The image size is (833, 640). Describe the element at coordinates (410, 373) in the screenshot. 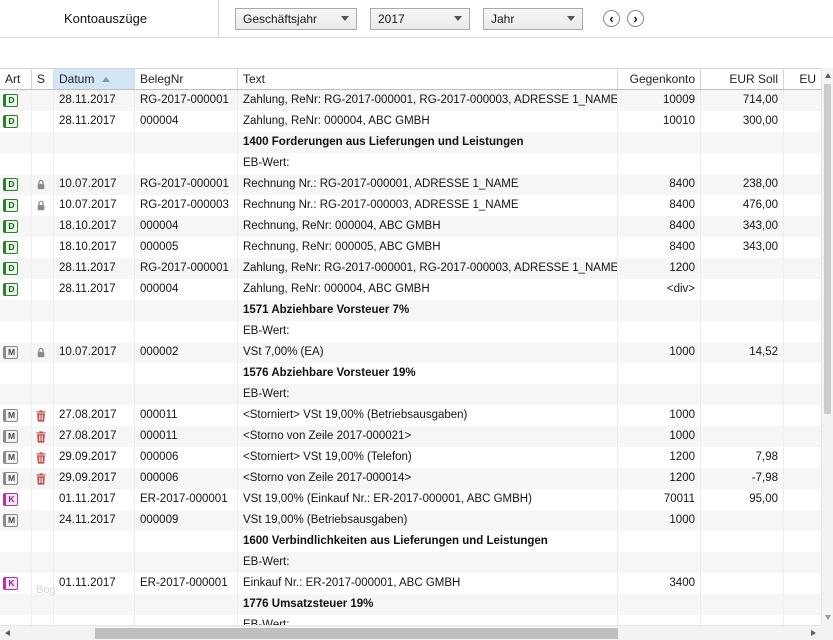

I see `group-row: 1576 Abziehbare Vorsteuer 19%` at that location.